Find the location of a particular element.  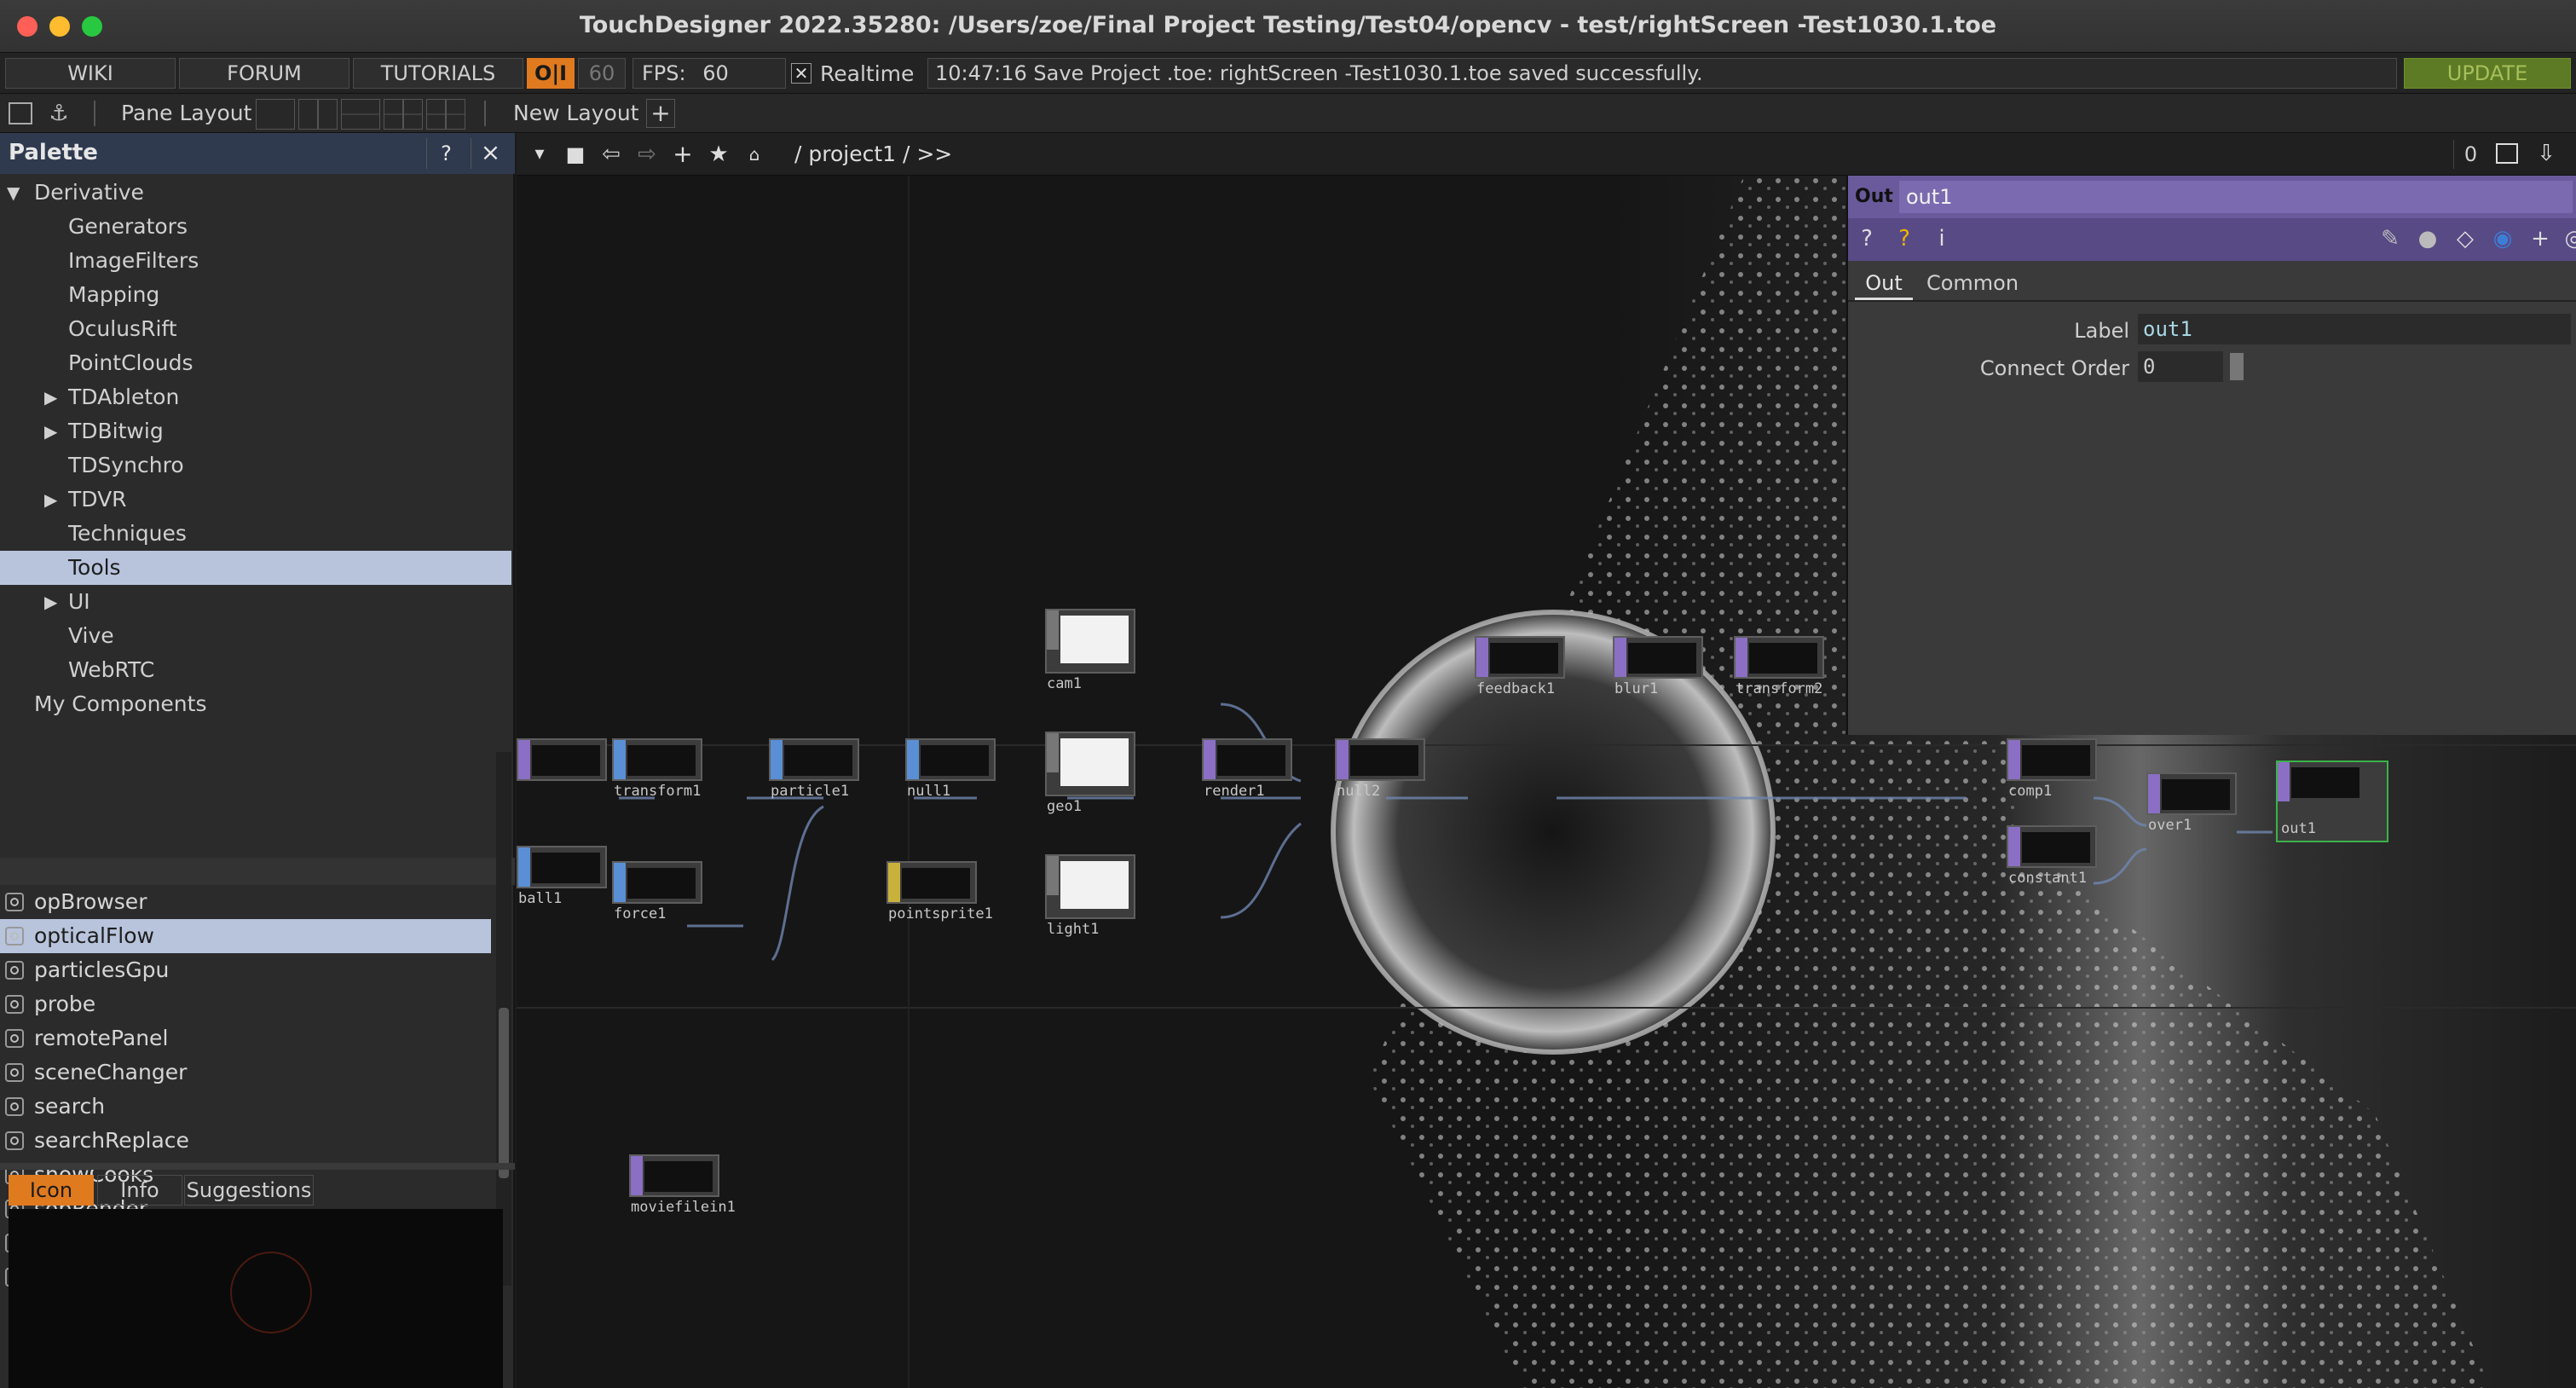

palette-tree-item: ▼ Derivative is located at coordinates (255, 193).